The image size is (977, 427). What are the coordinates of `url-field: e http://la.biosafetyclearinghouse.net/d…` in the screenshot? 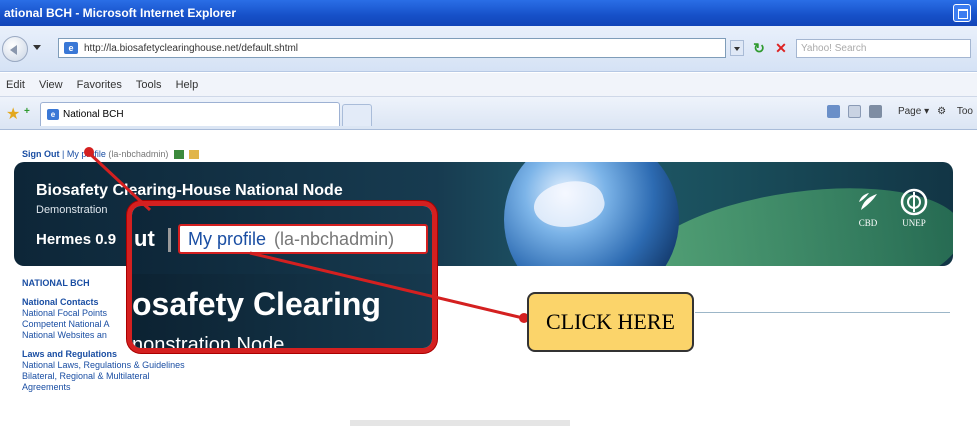 It's located at (392, 48).